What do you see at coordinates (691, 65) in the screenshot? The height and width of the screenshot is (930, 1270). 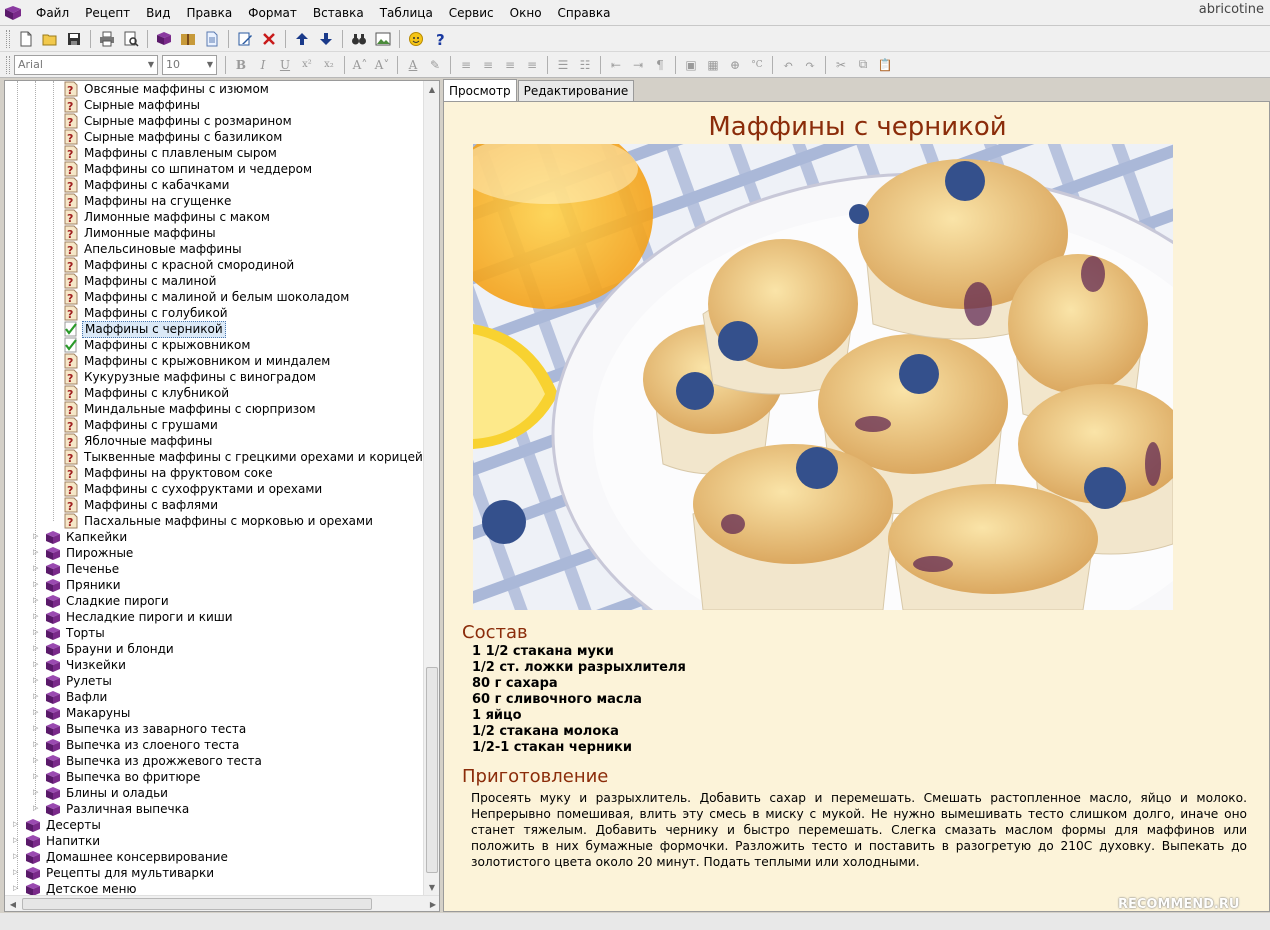 I see `insert-image-icon: ▣` at bounding box center [691, 65].